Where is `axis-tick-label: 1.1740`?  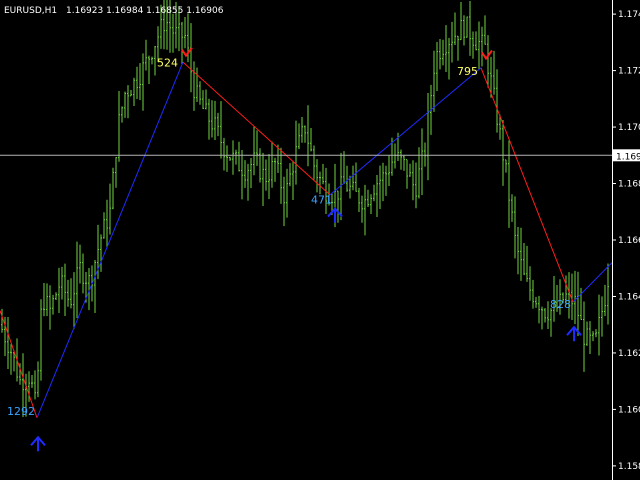 axis-tick-label: 1.1740 is located at coordinates (629, 15).